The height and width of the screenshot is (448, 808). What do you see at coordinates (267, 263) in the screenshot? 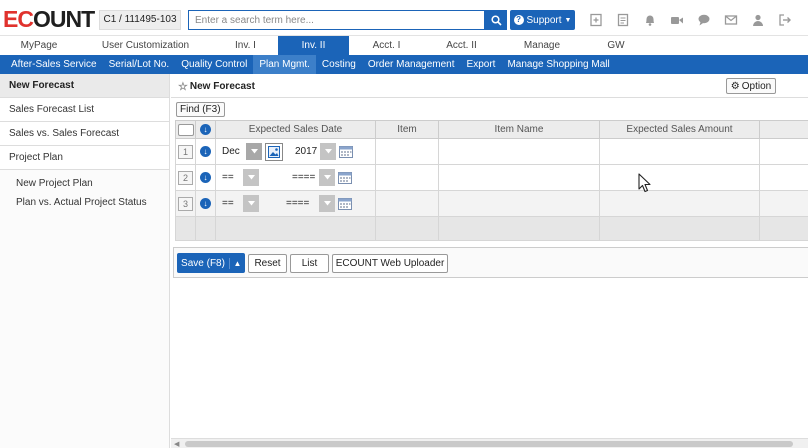
I see `reset-button: Reset` at bounding box center [267, 263].